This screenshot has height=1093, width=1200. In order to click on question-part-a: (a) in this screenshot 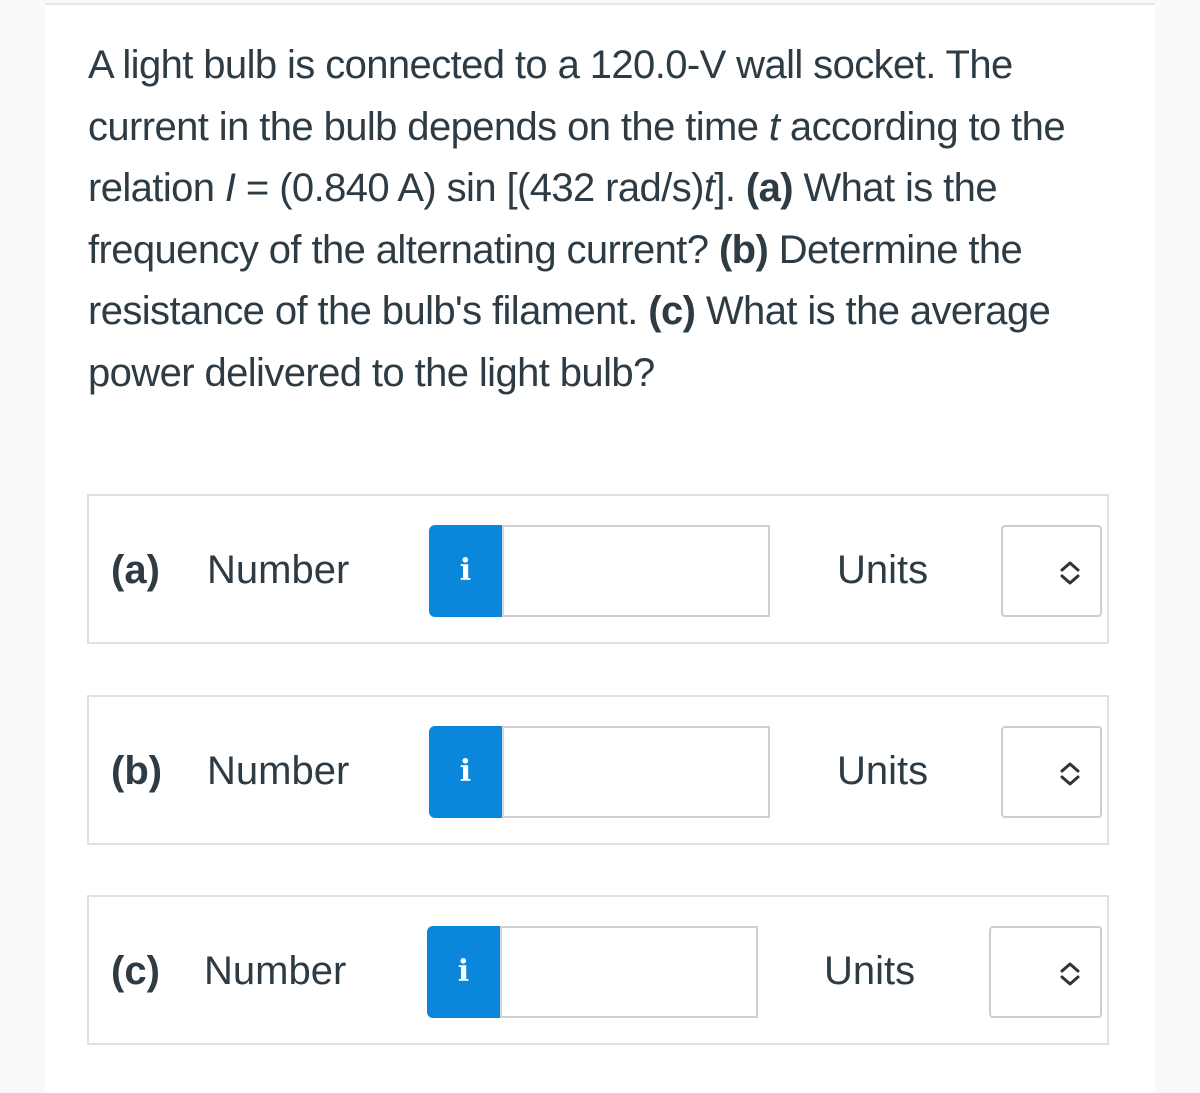, I will do `click(769, 188)`.